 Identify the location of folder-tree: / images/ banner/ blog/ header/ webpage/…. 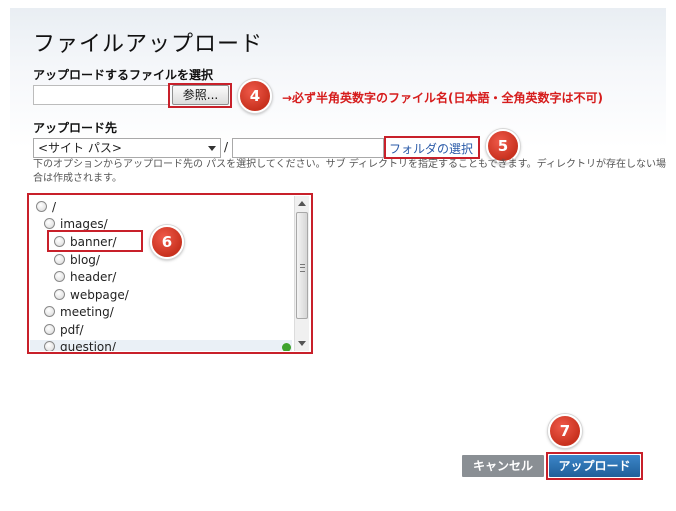
(169, 273).